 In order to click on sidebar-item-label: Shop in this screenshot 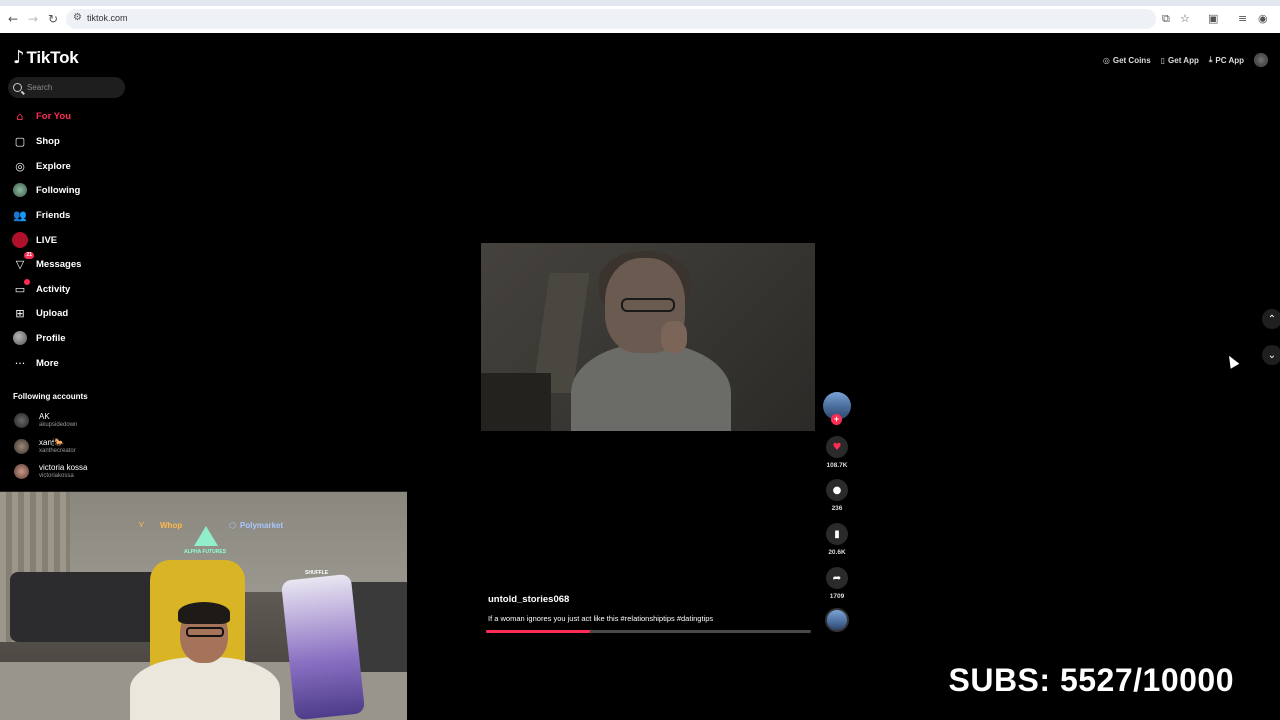, I will do `click(48, 141)`.